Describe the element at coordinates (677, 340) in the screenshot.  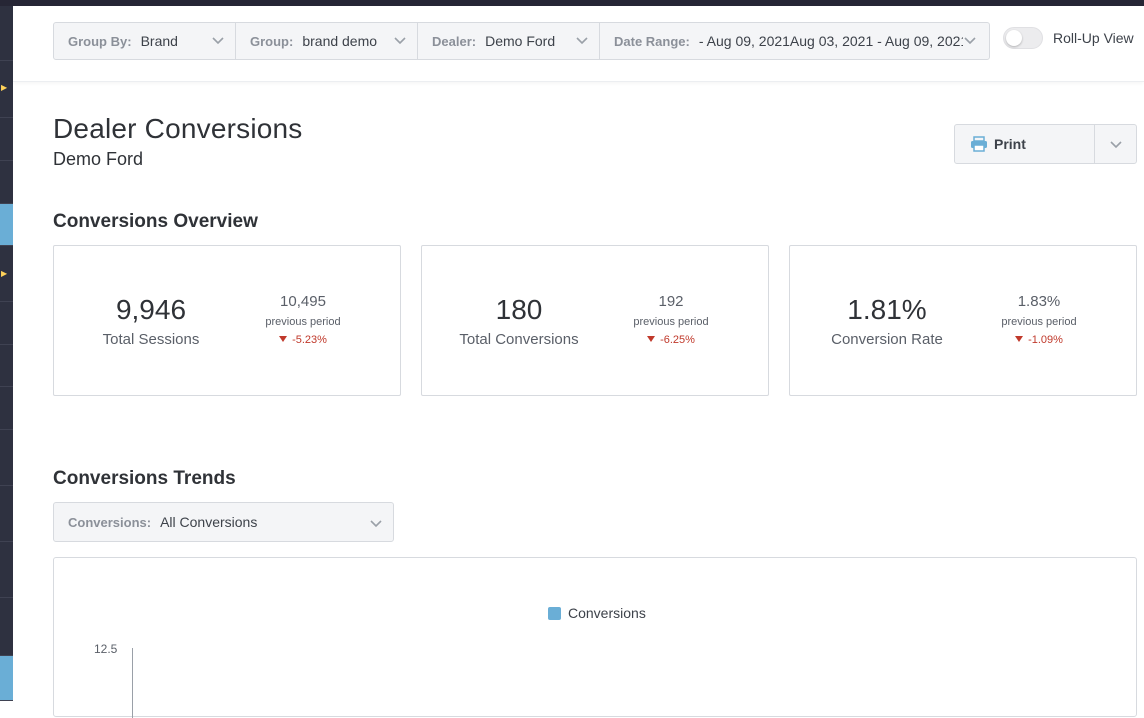
I see `change-value: -6.25%` at that location.